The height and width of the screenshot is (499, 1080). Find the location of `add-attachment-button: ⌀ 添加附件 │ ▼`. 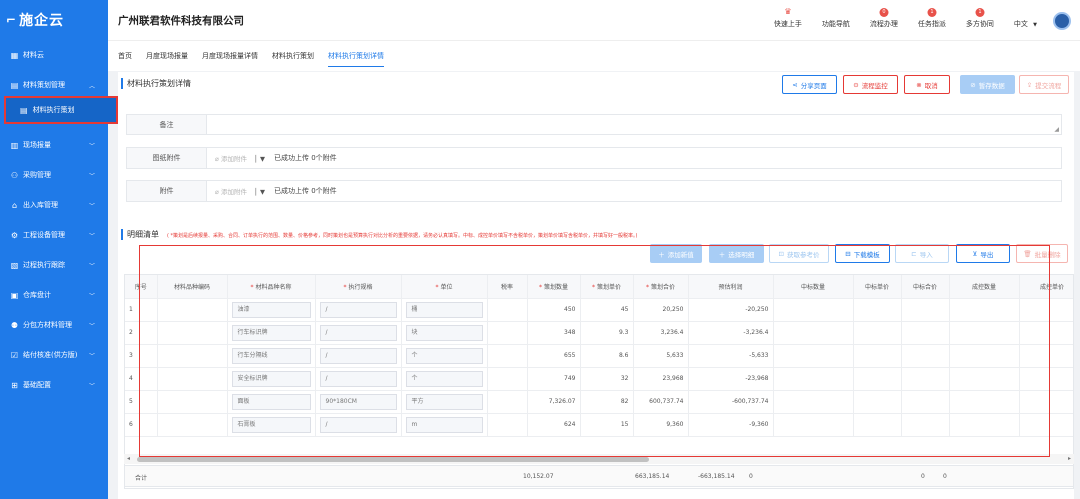

add-attachment-button: ⌀ 添加附件 │ ▼ is located at coordinates (242, 191).